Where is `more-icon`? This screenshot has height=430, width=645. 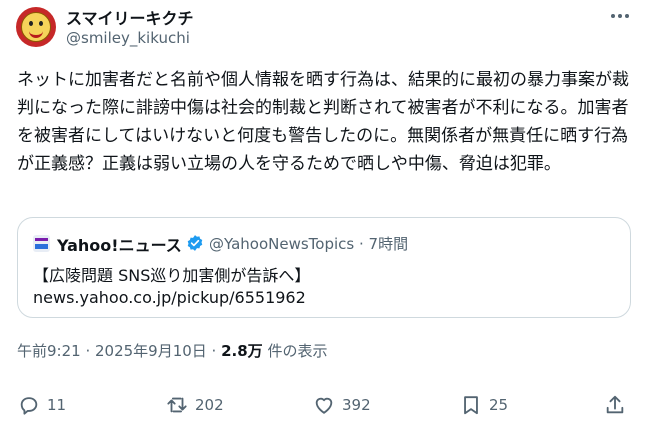
more-icon is located at coordinates (620, 16).